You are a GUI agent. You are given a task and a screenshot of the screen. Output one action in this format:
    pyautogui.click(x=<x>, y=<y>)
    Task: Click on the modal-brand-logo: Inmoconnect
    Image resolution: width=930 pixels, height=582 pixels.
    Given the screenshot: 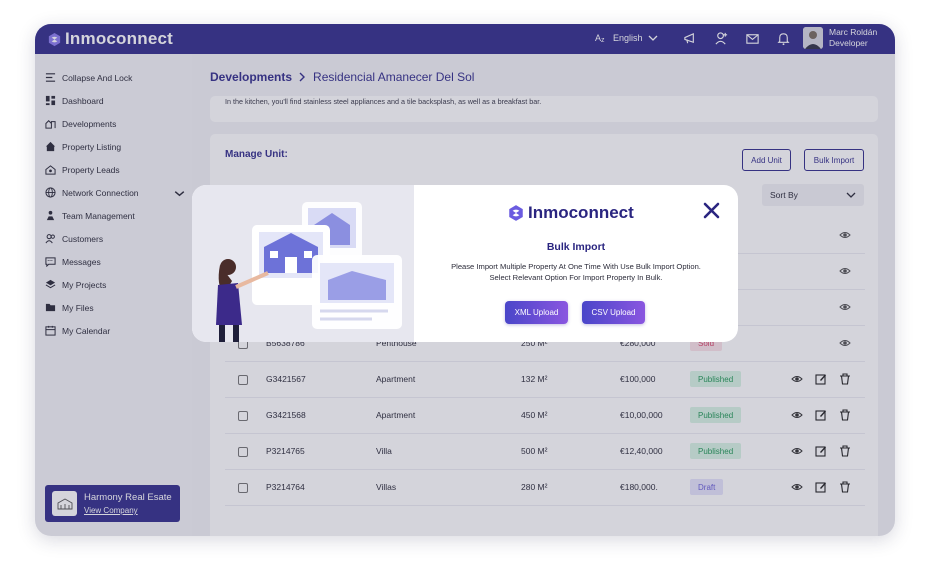 What is the action you would take?
    pyautogui.click(x=570, y=213)
    